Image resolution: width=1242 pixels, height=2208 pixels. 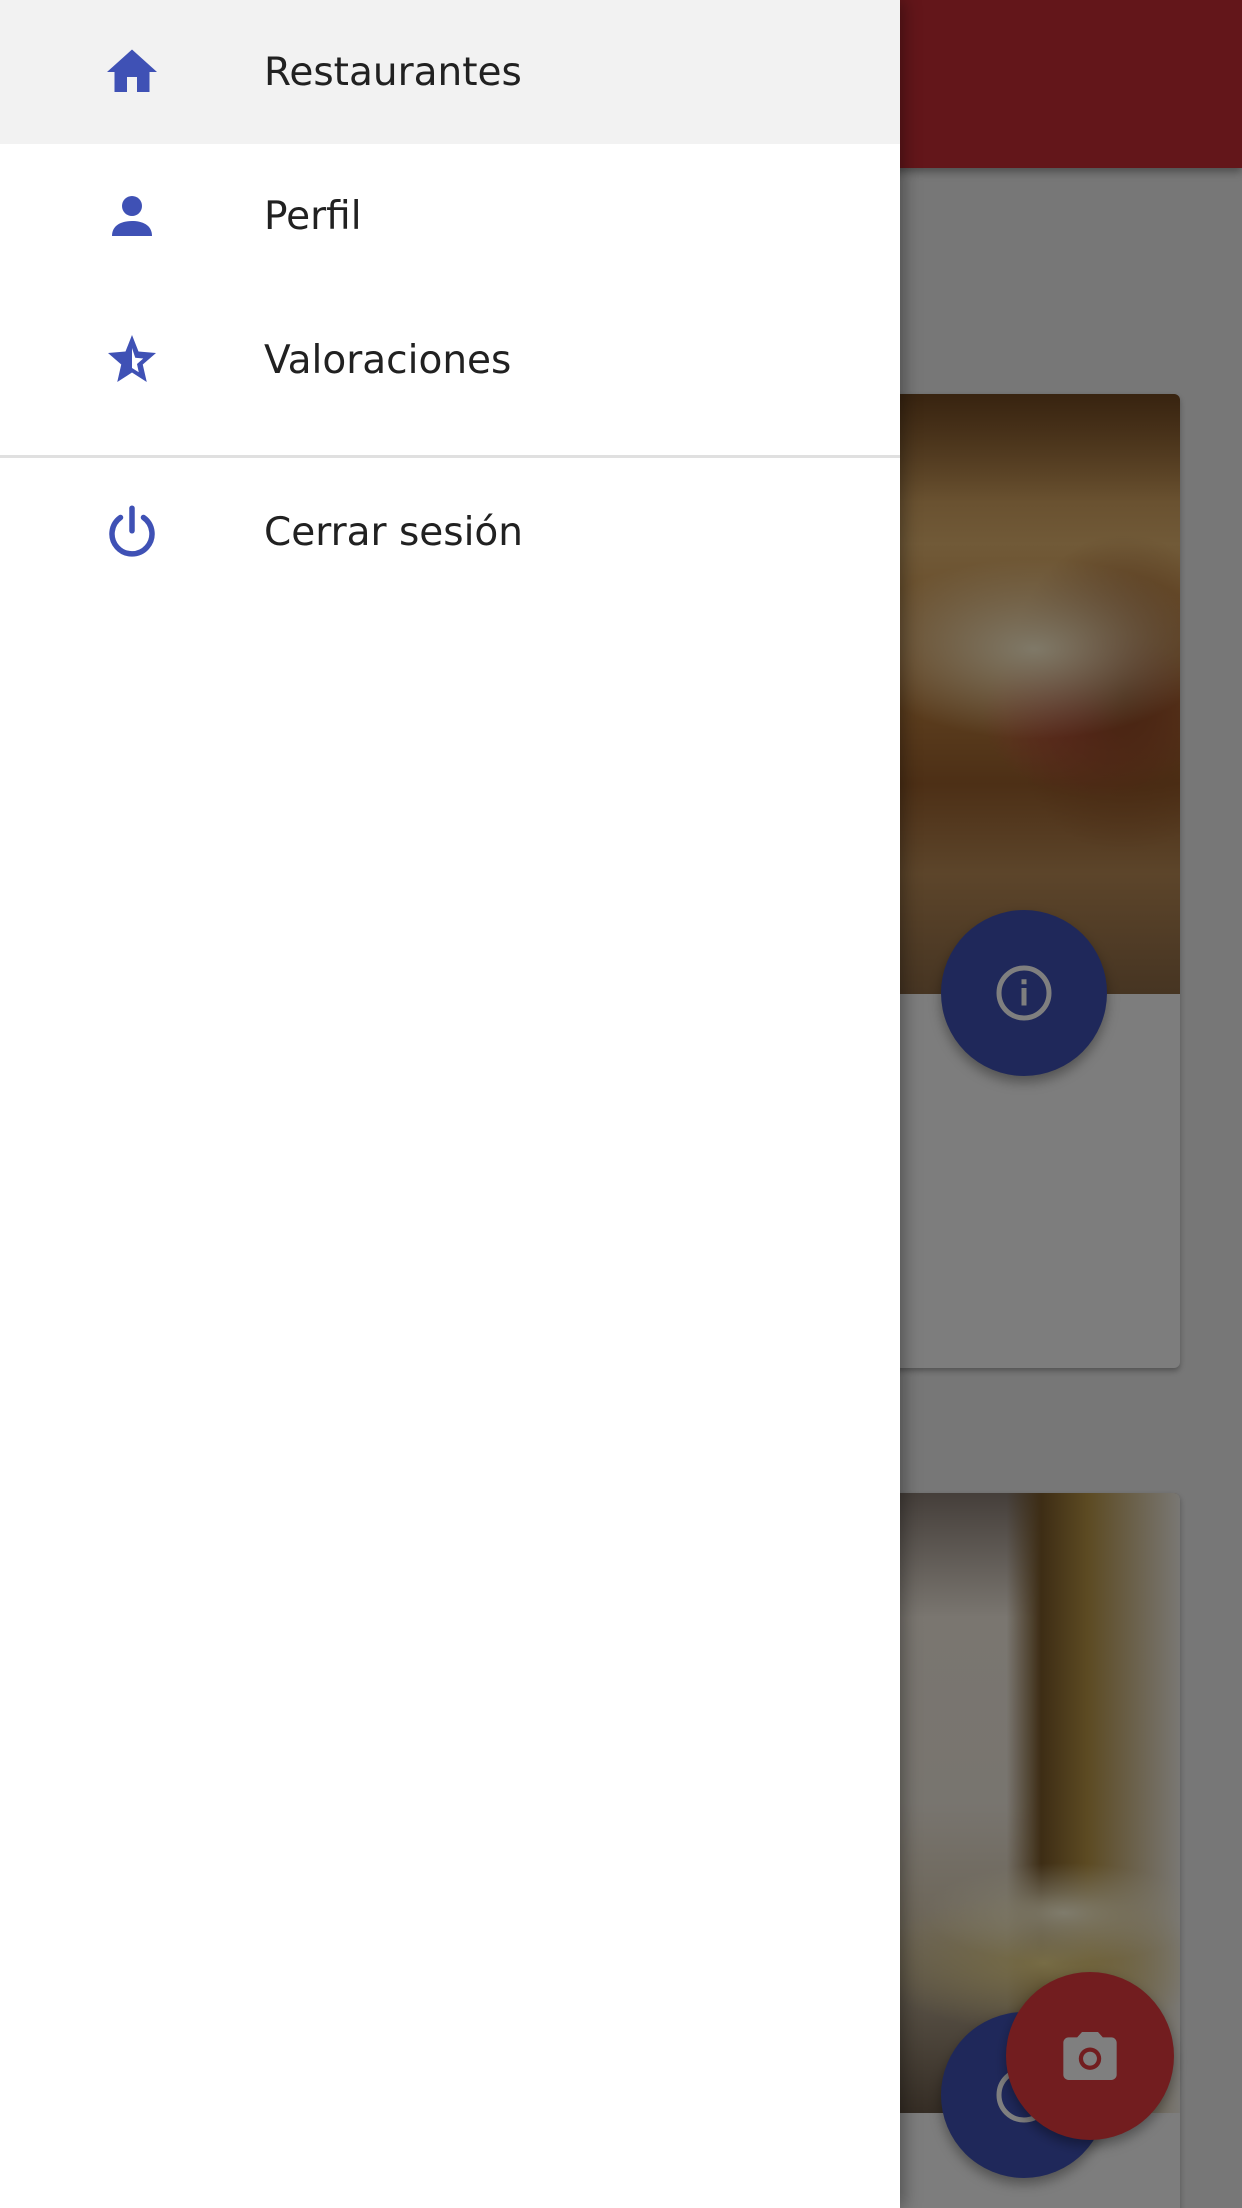 I want to click on home-icon, so click(x=132, y=72).